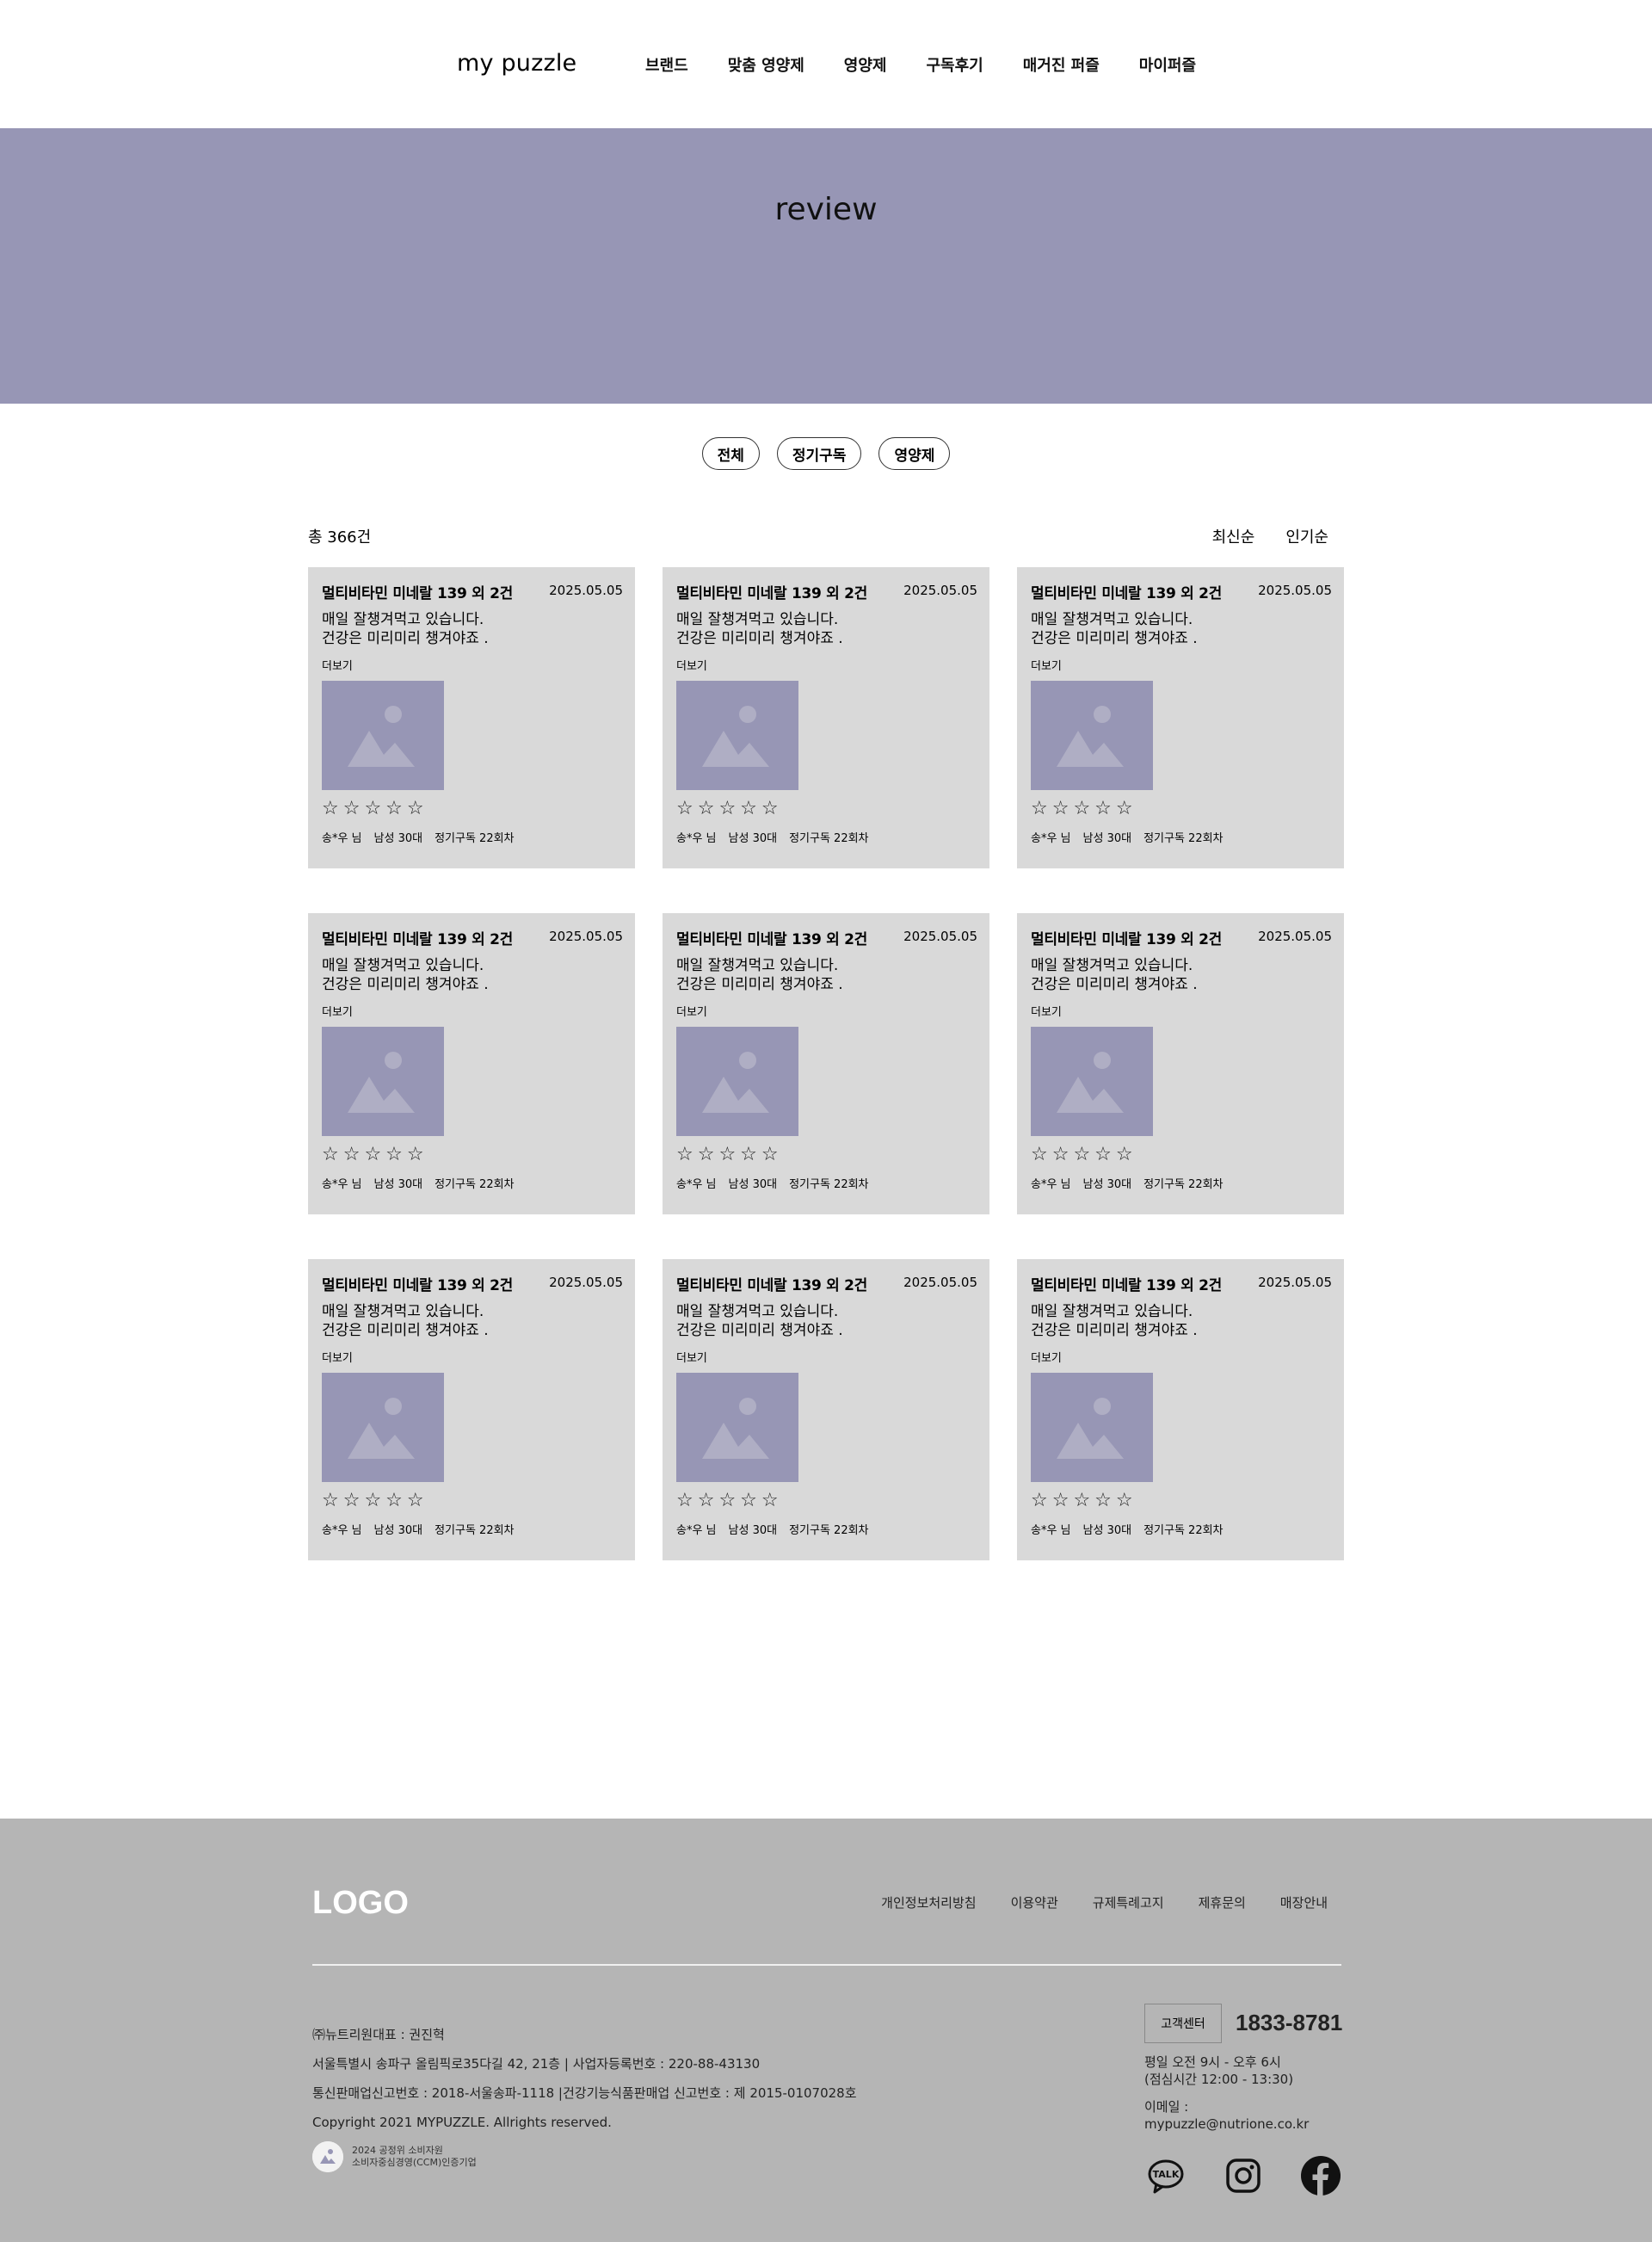  What do you see at coordinates (1226, 2124) in the screenshot?
I see `email-address: mypuzzle@nutrione.co.kr` at bounding box center [1226, 2124].